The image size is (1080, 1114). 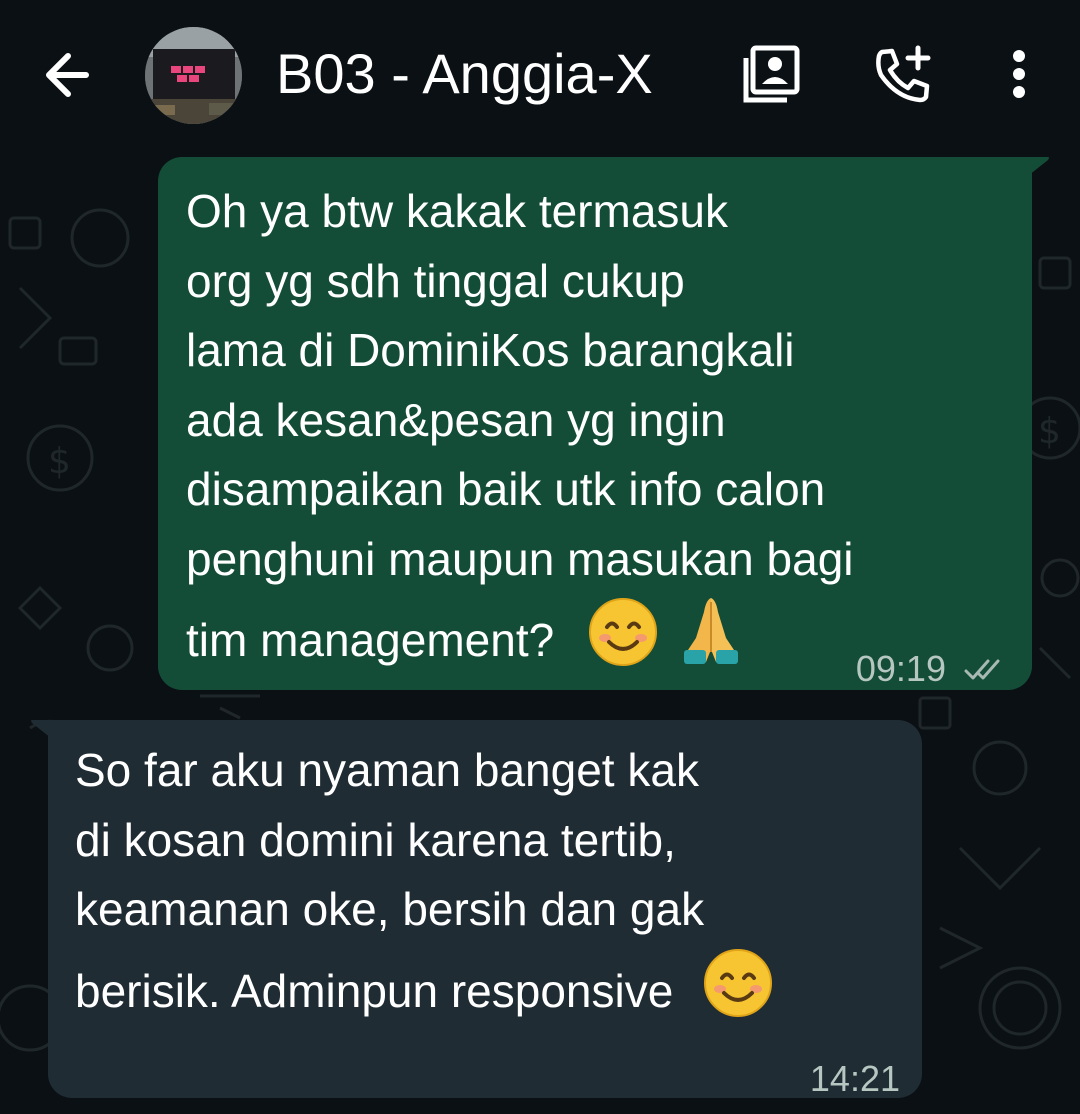 I want to click on folded-hands-emoji, so click(x=710, y=631).